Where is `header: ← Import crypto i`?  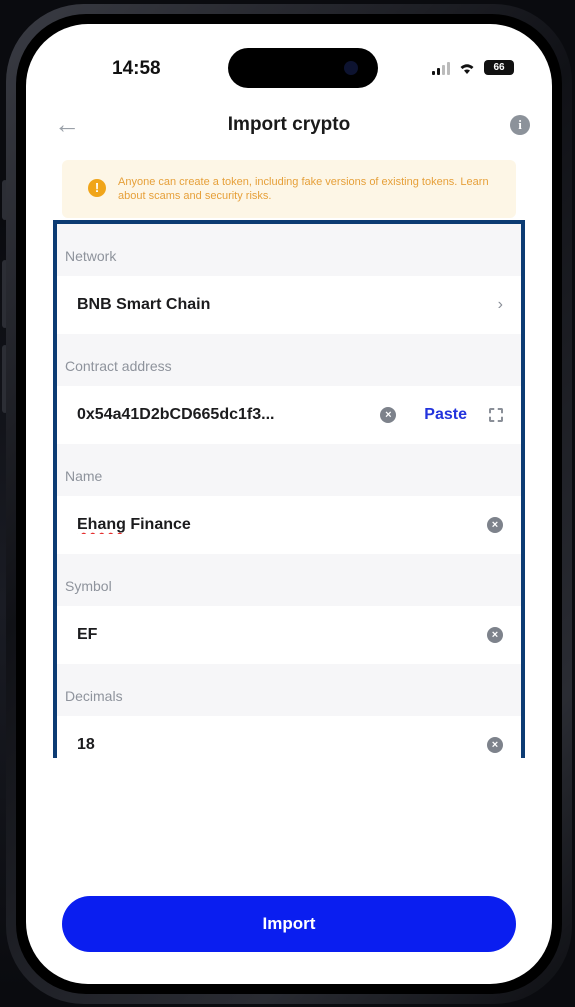 header: ← Import crypto i is located at coordinates (289, 125).